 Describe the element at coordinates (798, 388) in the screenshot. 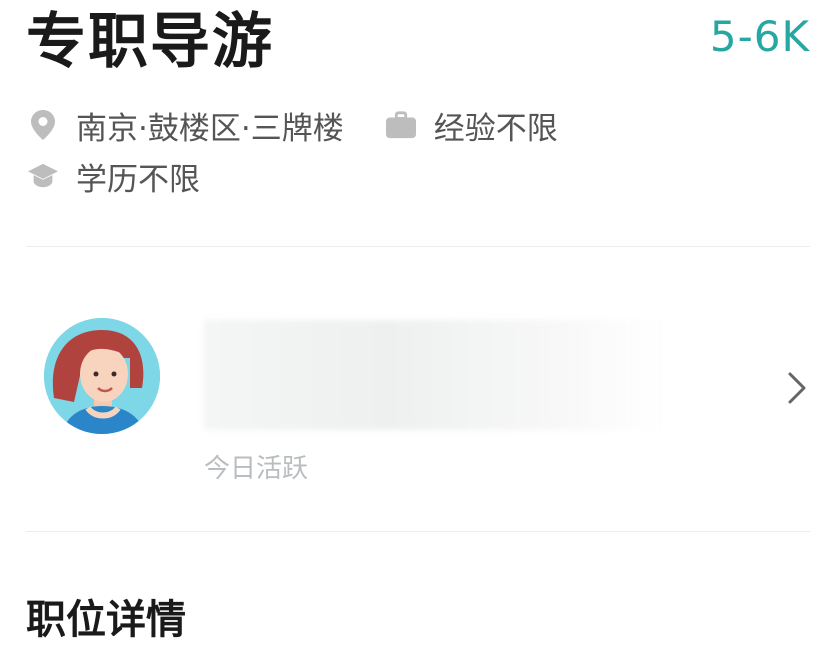

I see `chevron-right-icon` at that location.